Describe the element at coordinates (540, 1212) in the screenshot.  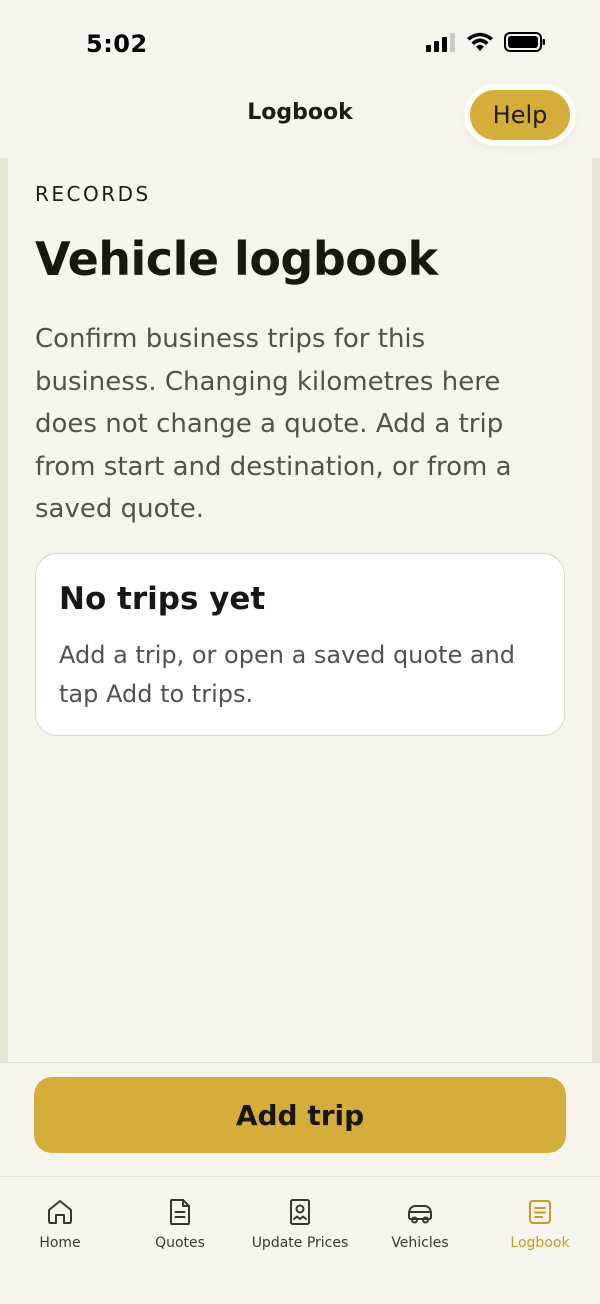
I see `logbook-icon` at that location.